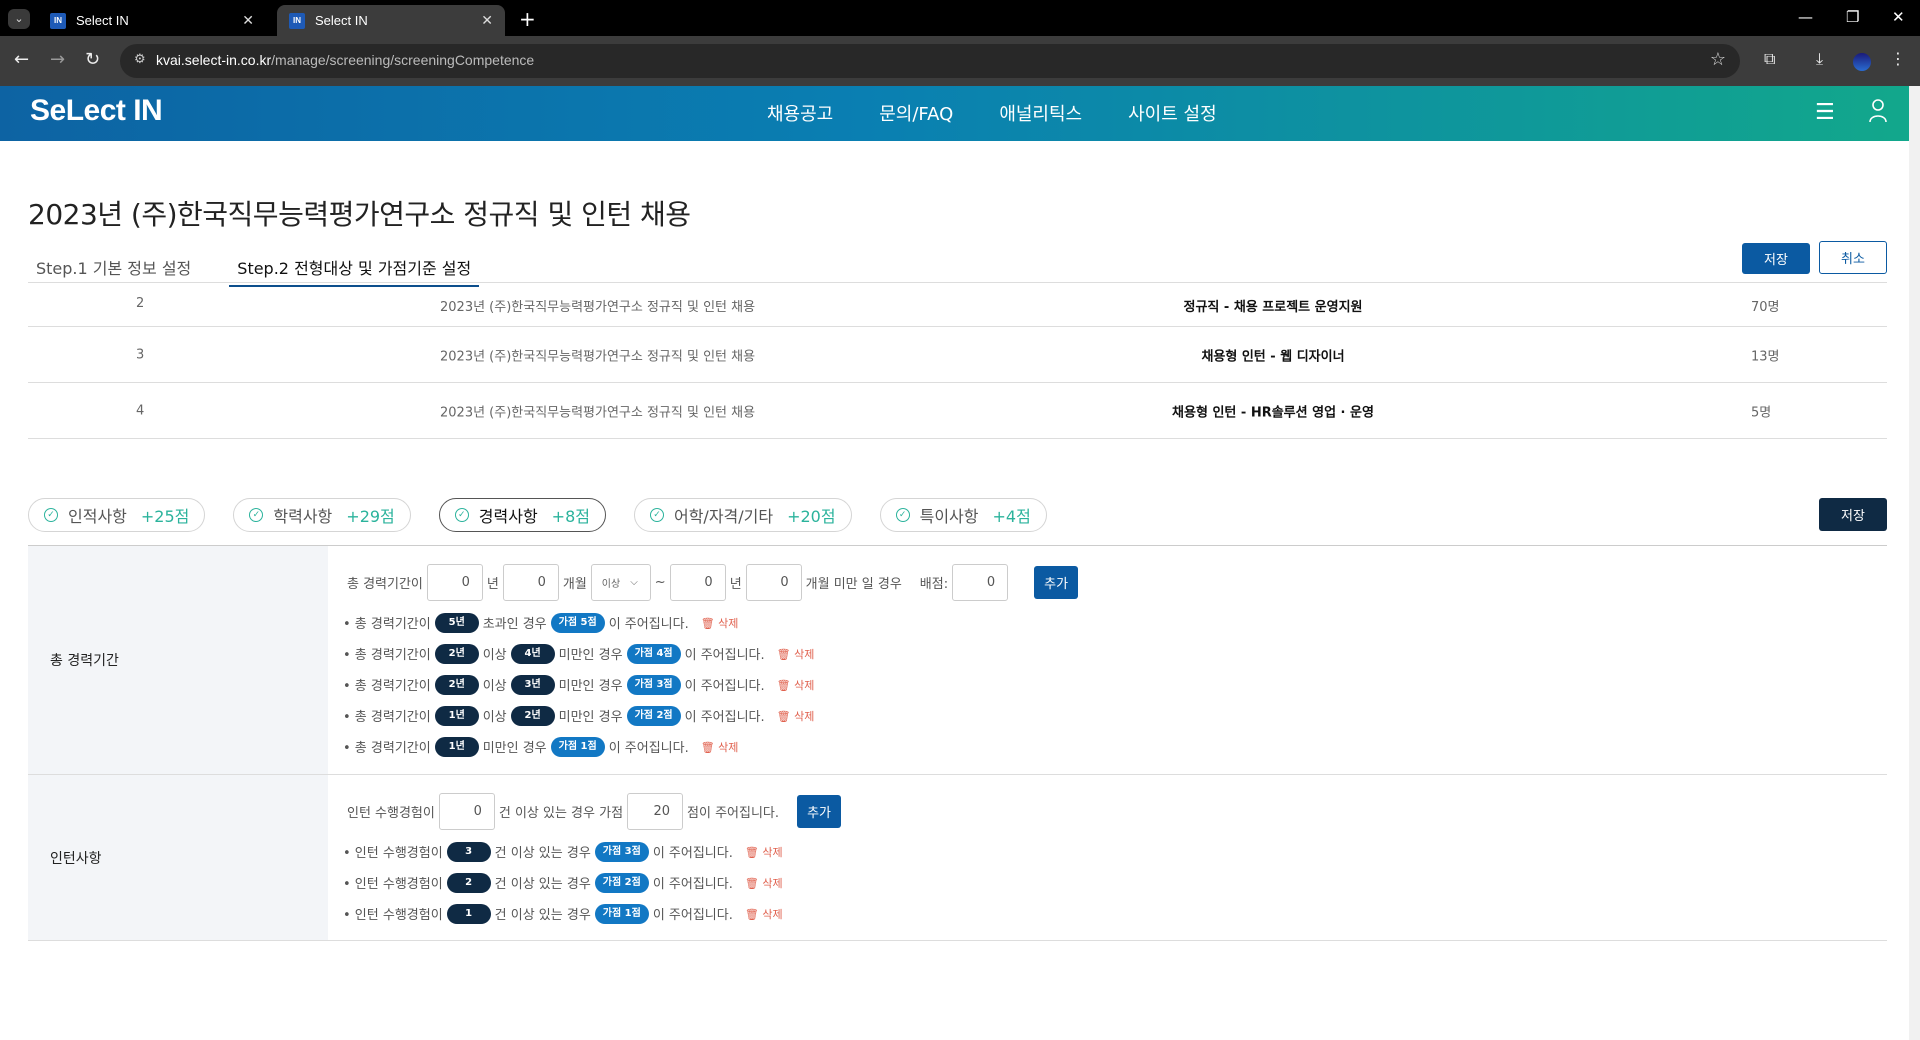 The height and width of the screenshot is (1040, 1920). What do you see at coordinates (468, 913) in the screenshot?
I see `rule-value-badge: 1` at bounding box center [468, 913].